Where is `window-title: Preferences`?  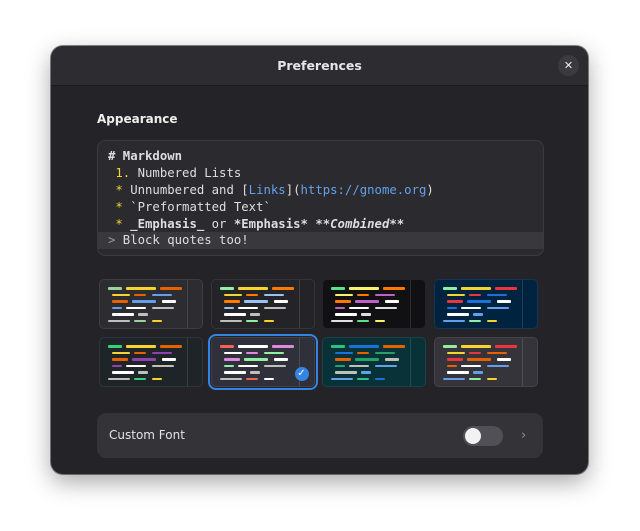 window-title: Preferences is located at coordinates (319, 65).